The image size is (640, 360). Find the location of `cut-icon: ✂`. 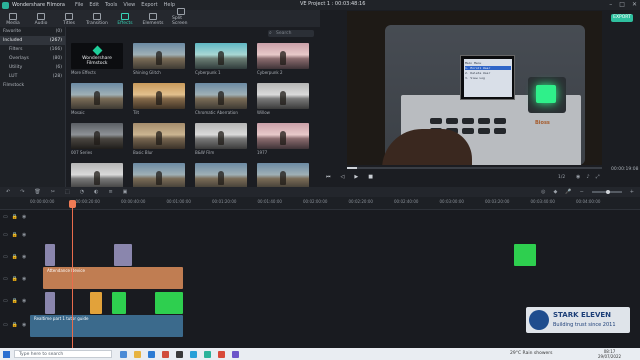

cut-icon: ✂ is located at coordinates (53, 192).